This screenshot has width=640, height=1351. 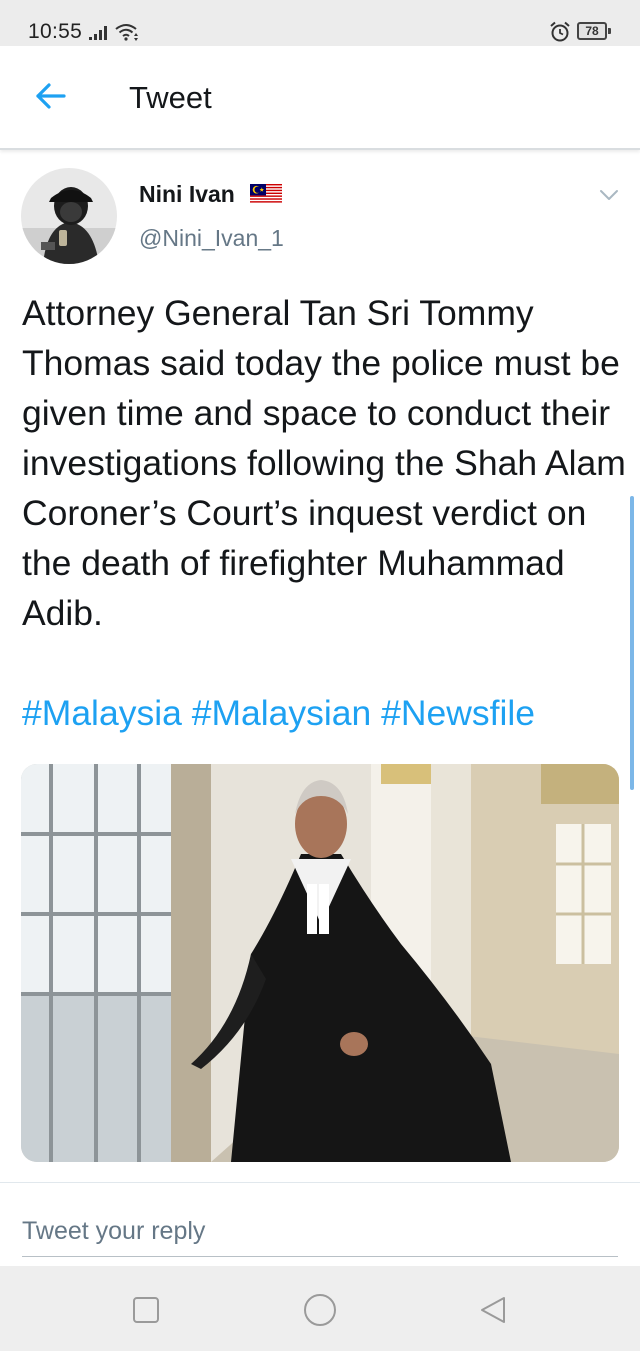 What do you see at coordinates (320, 1182) in the screenshot?
I see `reply-divider` at bounding box center [320, 1182].